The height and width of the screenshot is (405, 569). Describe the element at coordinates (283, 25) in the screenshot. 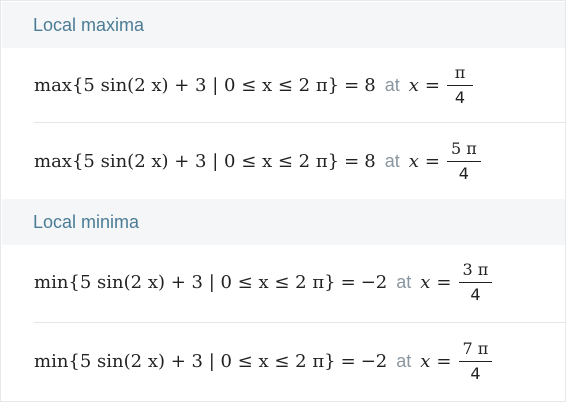

I see `local-maxima-header: Local maxima` at that location.